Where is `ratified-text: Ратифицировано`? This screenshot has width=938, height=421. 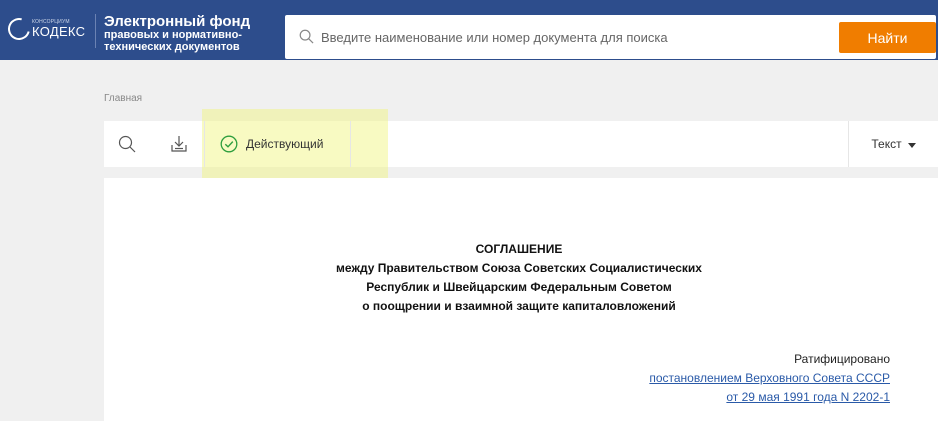
ratified-text: Ратифицировано is located at coordinates (842, 359).